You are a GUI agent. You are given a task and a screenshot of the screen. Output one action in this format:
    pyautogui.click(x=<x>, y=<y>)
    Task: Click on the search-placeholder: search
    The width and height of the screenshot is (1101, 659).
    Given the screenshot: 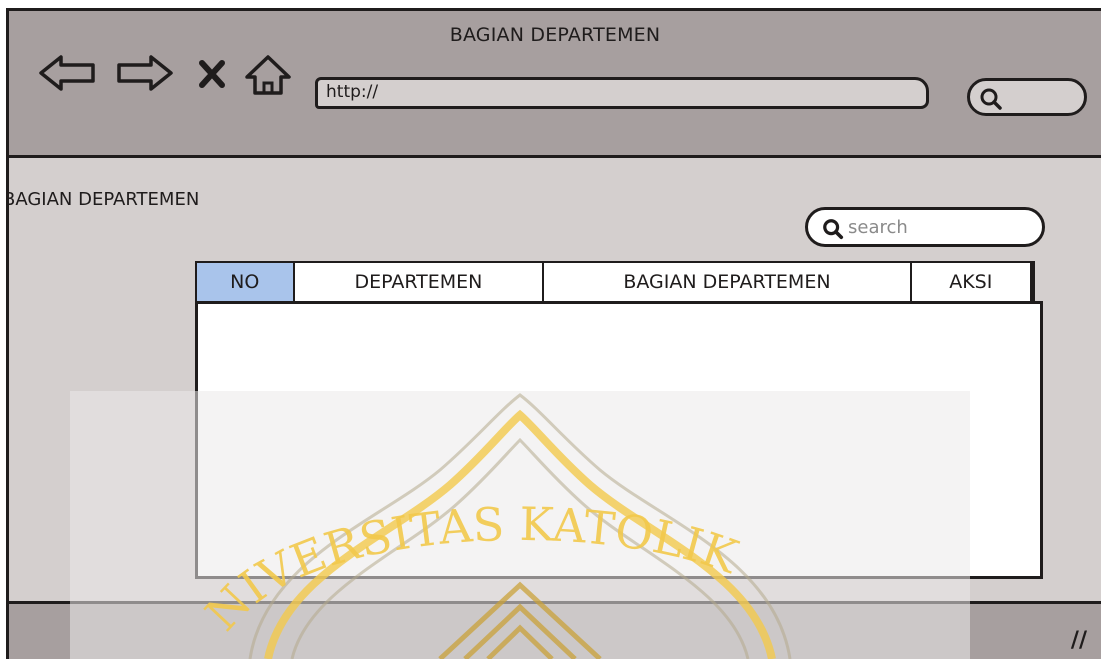 What is the action you would take?
    pyautogui.click(x=878, y=227)
    